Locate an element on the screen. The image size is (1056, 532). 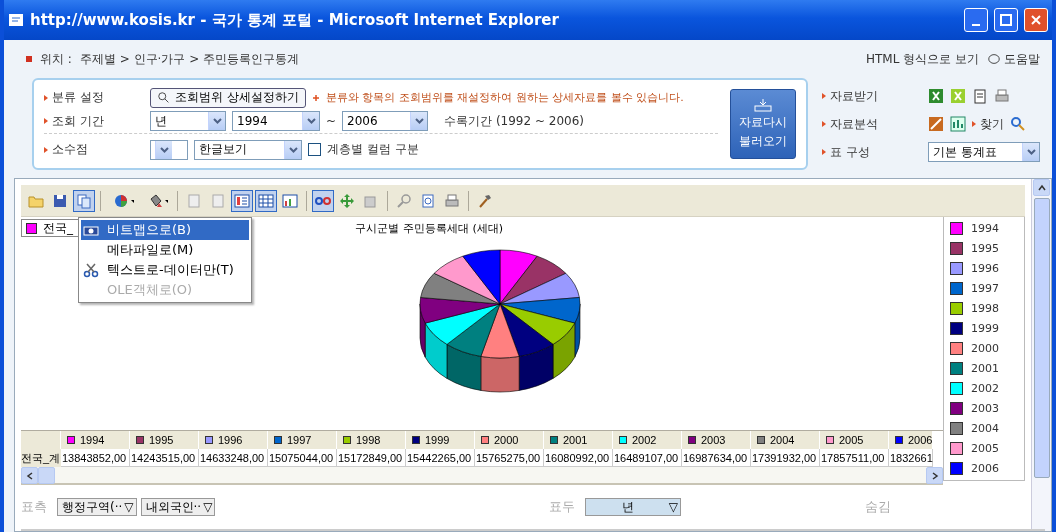
filter-label: 자료분석 is located at coordinates (872, 124).